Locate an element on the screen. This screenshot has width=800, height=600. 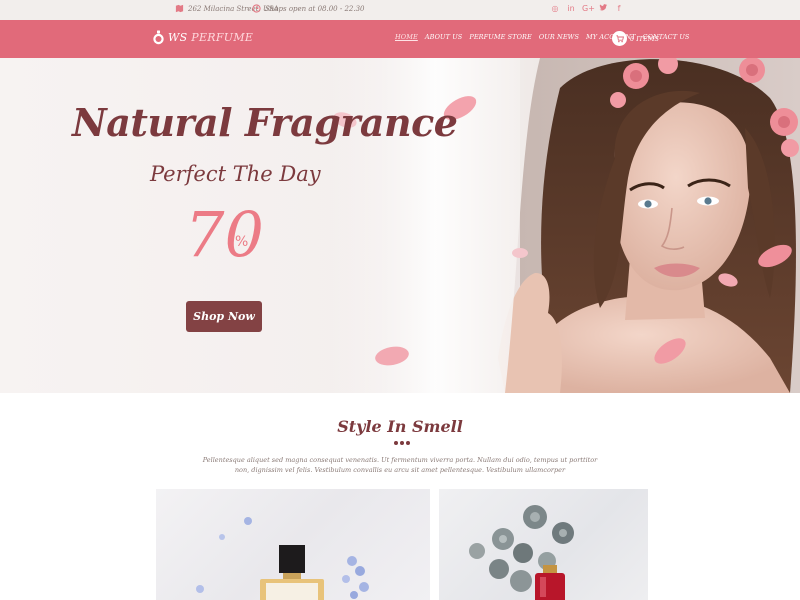
hero-percent-sign: % is located at coordinates (242, 242).